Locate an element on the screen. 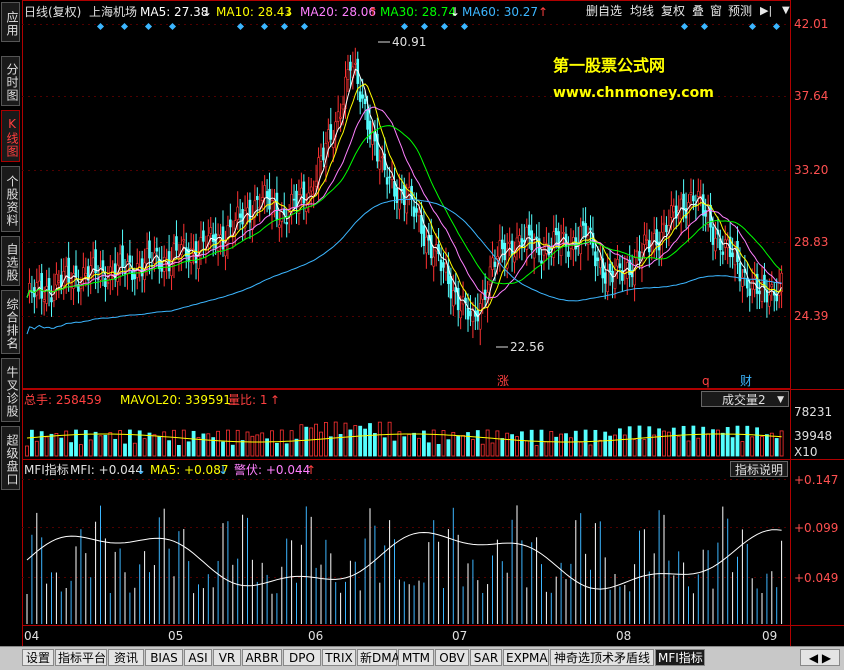  svg-text: 40.91 is located at coordinates (409, 42).